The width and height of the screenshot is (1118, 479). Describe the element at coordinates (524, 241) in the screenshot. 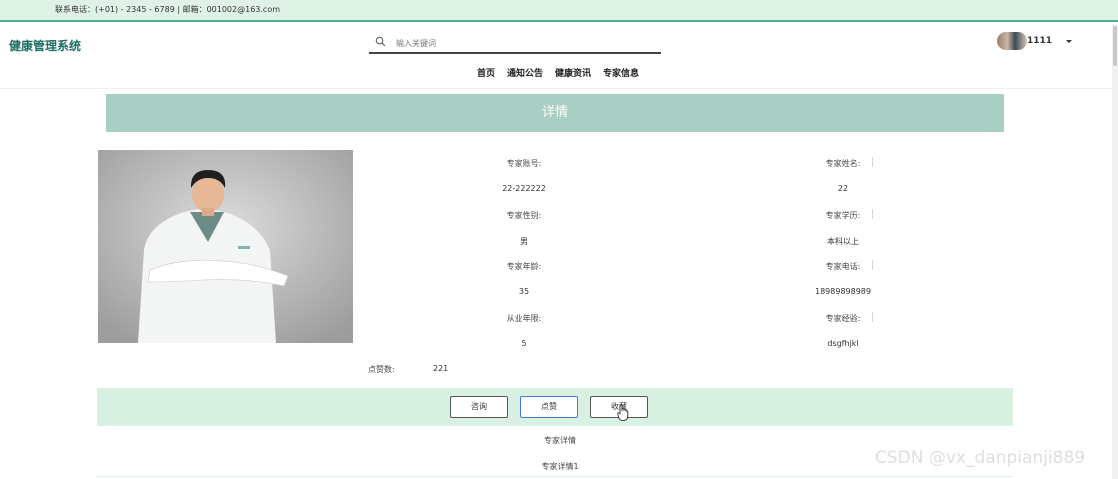

I see `gender-value: 男` at that location.